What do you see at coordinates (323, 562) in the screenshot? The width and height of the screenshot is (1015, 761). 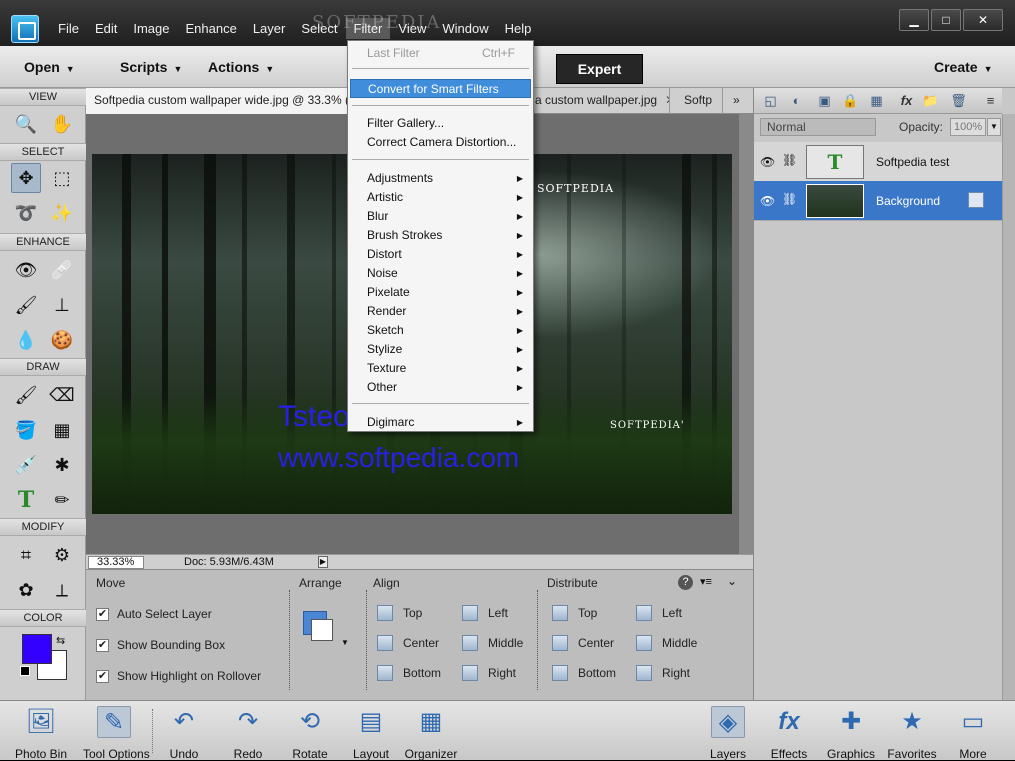 I see `status-menu-arrow-icon: ▶` at bounding box center [323, 562].